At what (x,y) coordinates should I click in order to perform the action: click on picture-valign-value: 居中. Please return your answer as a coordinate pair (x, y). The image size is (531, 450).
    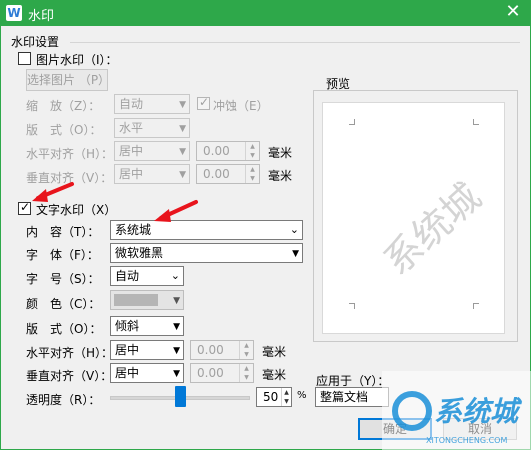
    Looking at the image, I should click on (131, 174).